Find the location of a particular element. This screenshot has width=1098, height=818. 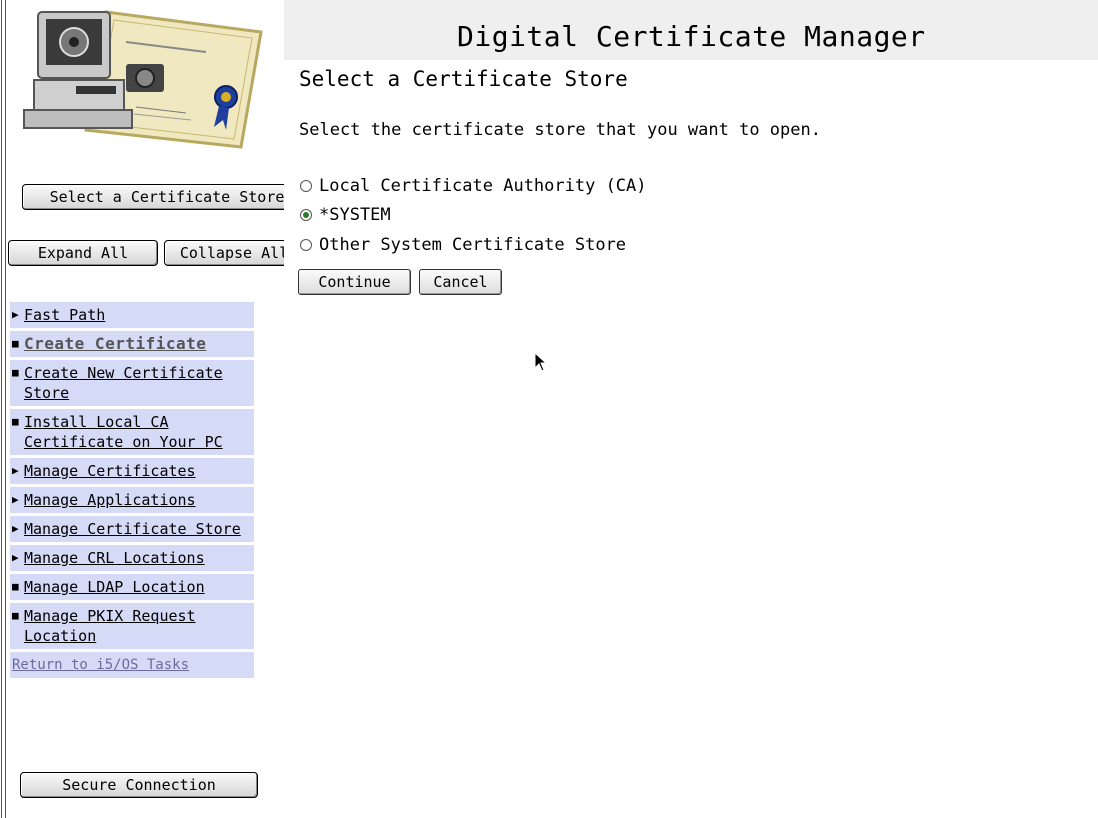

window-frame is located at coordinates (1, 409).